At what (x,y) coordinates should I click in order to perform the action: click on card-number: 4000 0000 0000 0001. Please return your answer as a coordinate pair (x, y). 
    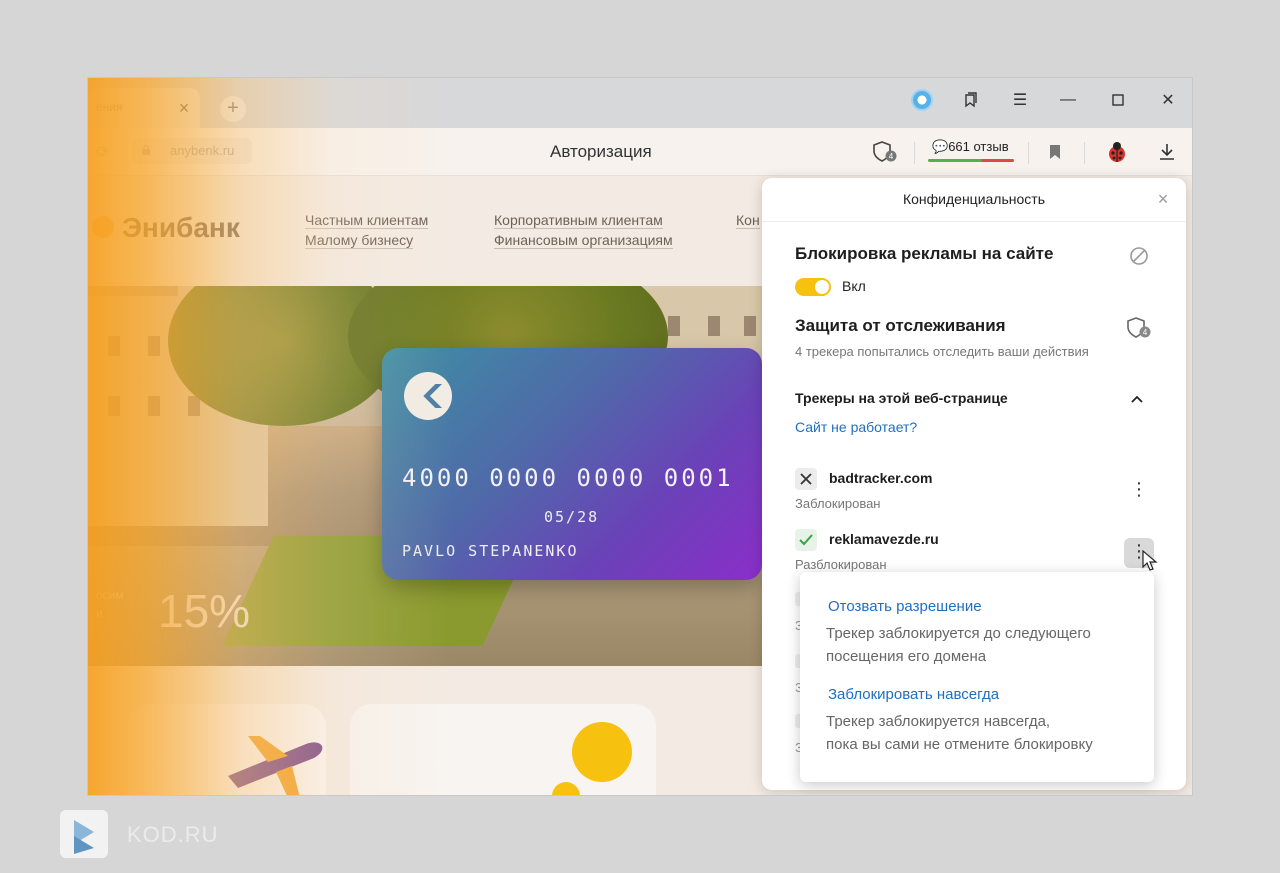
    Looking at the image, I should click on (568, 478).